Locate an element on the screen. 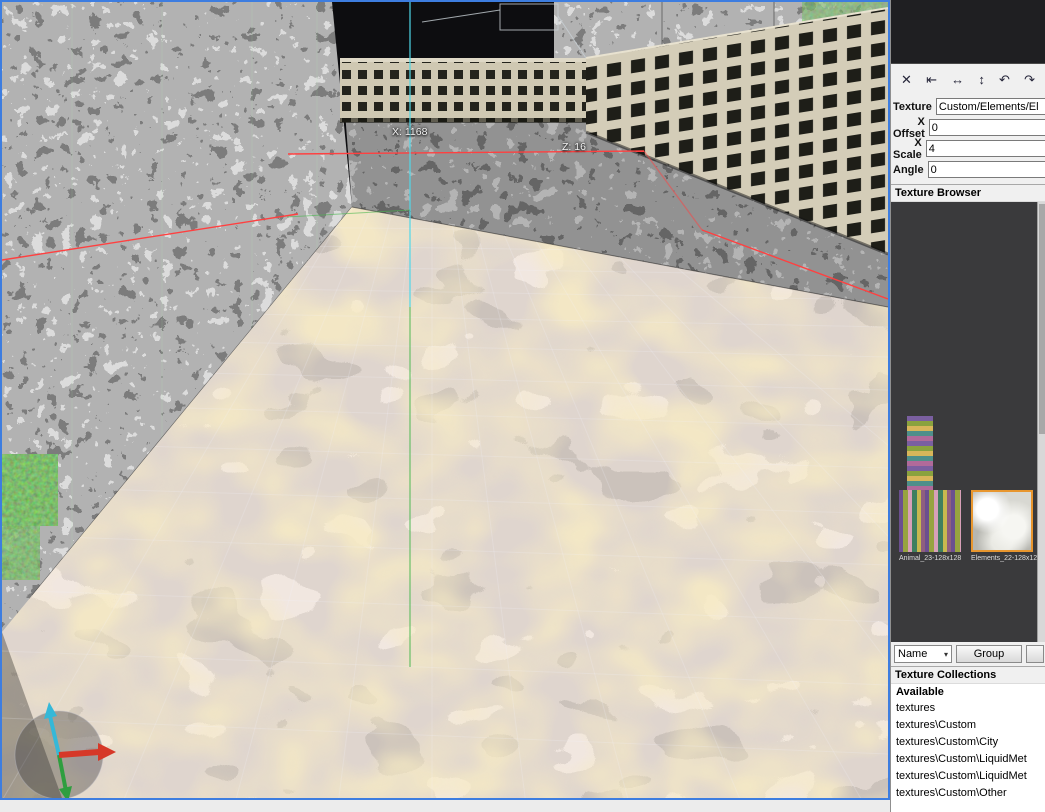 This screenshot has height=812, width=1045. flip-vertical-icon: ↕ is located at coordinates (981, 79).